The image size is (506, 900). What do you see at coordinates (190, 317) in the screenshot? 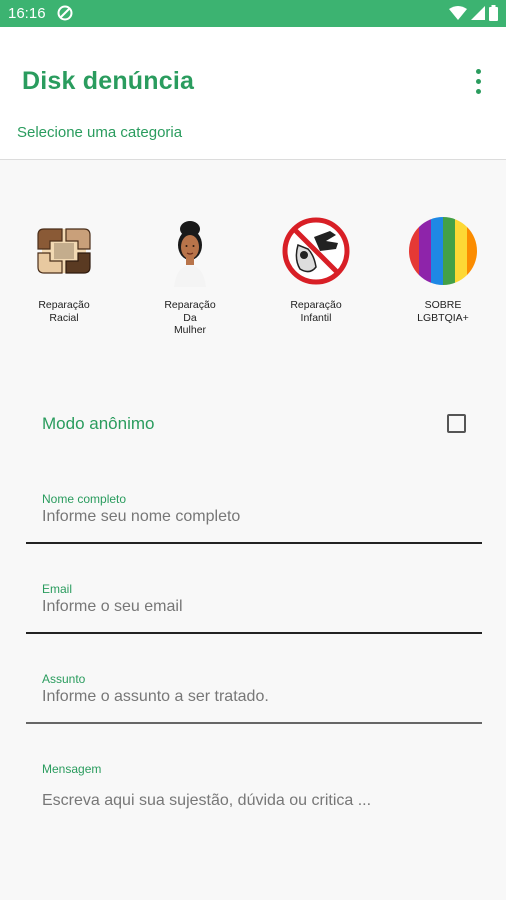
I see `category-woman-label: Reparação Da Mulher` at bounding box center [190, 317].